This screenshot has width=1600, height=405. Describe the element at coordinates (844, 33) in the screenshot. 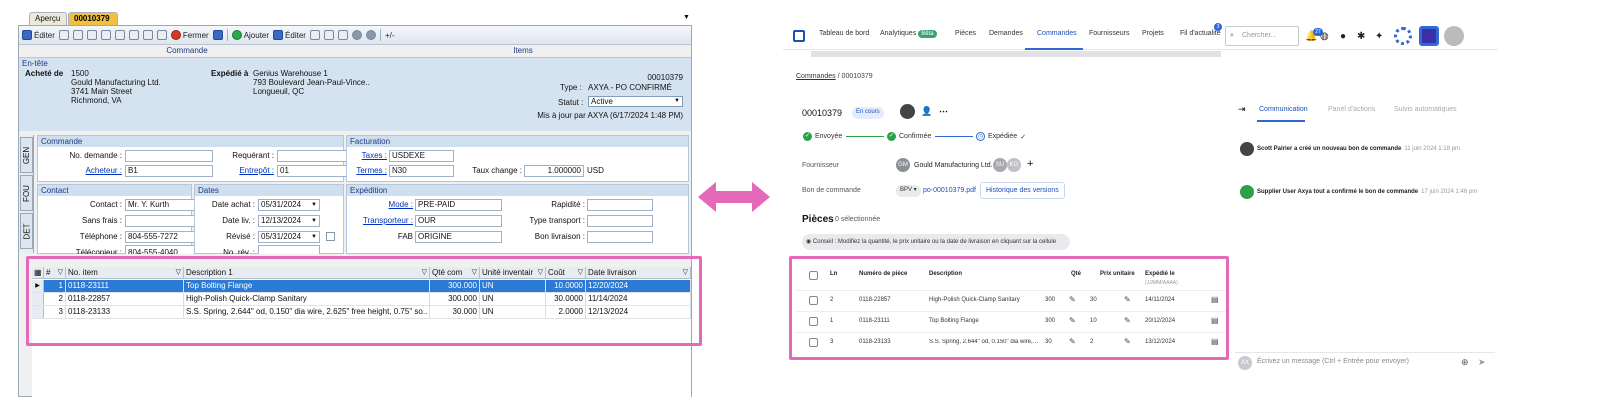

I see `nav-dashboard: Tableau de bord` at that location.